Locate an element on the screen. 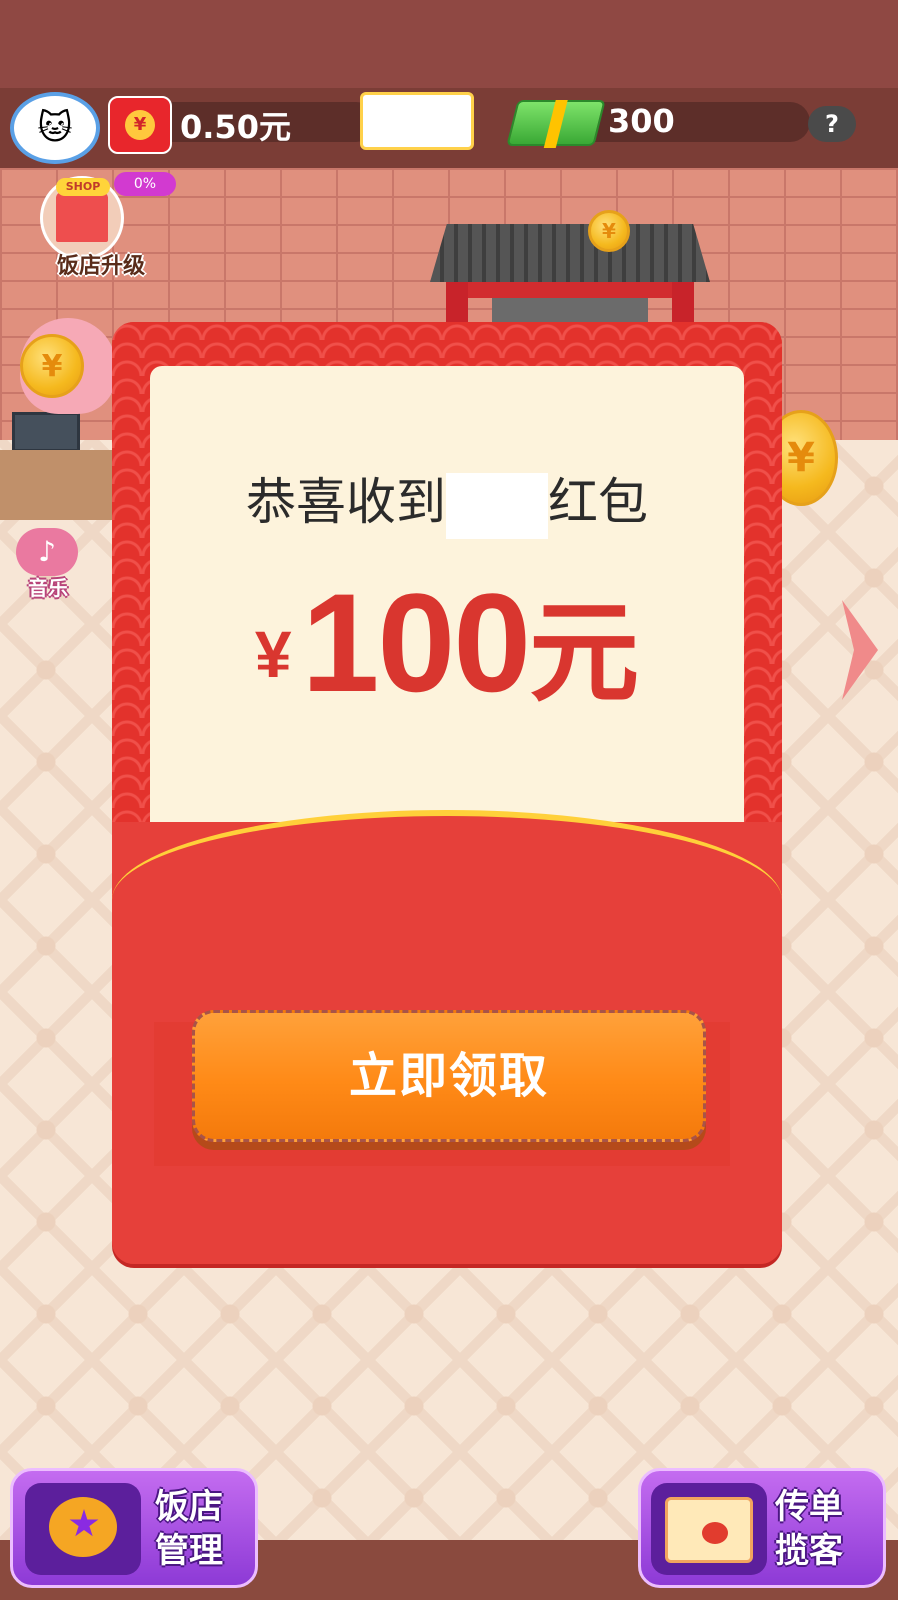 The width and height of the screenshot is (898, 1600). restaurant-manage-button: 饭店 管理 is located at coordinates (134, 1528).